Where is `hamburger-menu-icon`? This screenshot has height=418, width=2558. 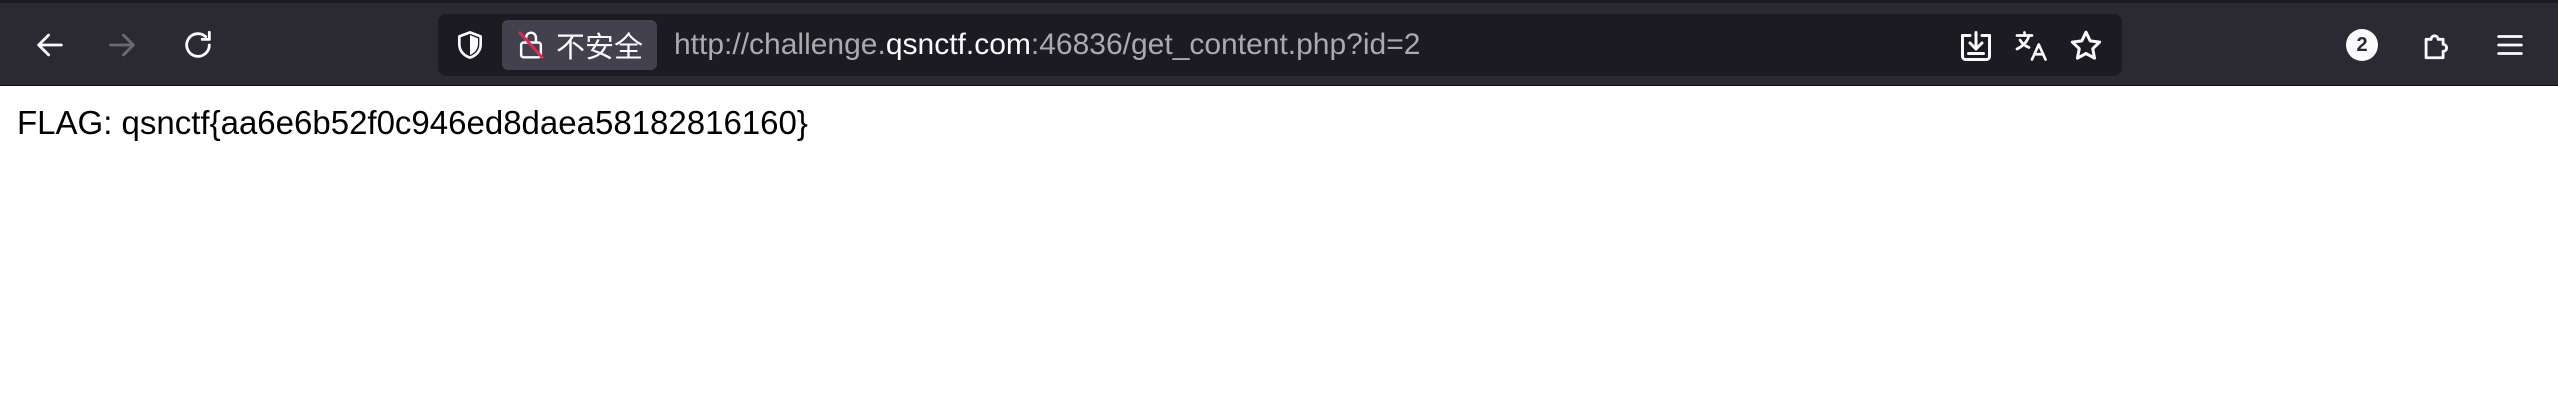 hamburger-menu-icon is located at coordinates (2510, 45).